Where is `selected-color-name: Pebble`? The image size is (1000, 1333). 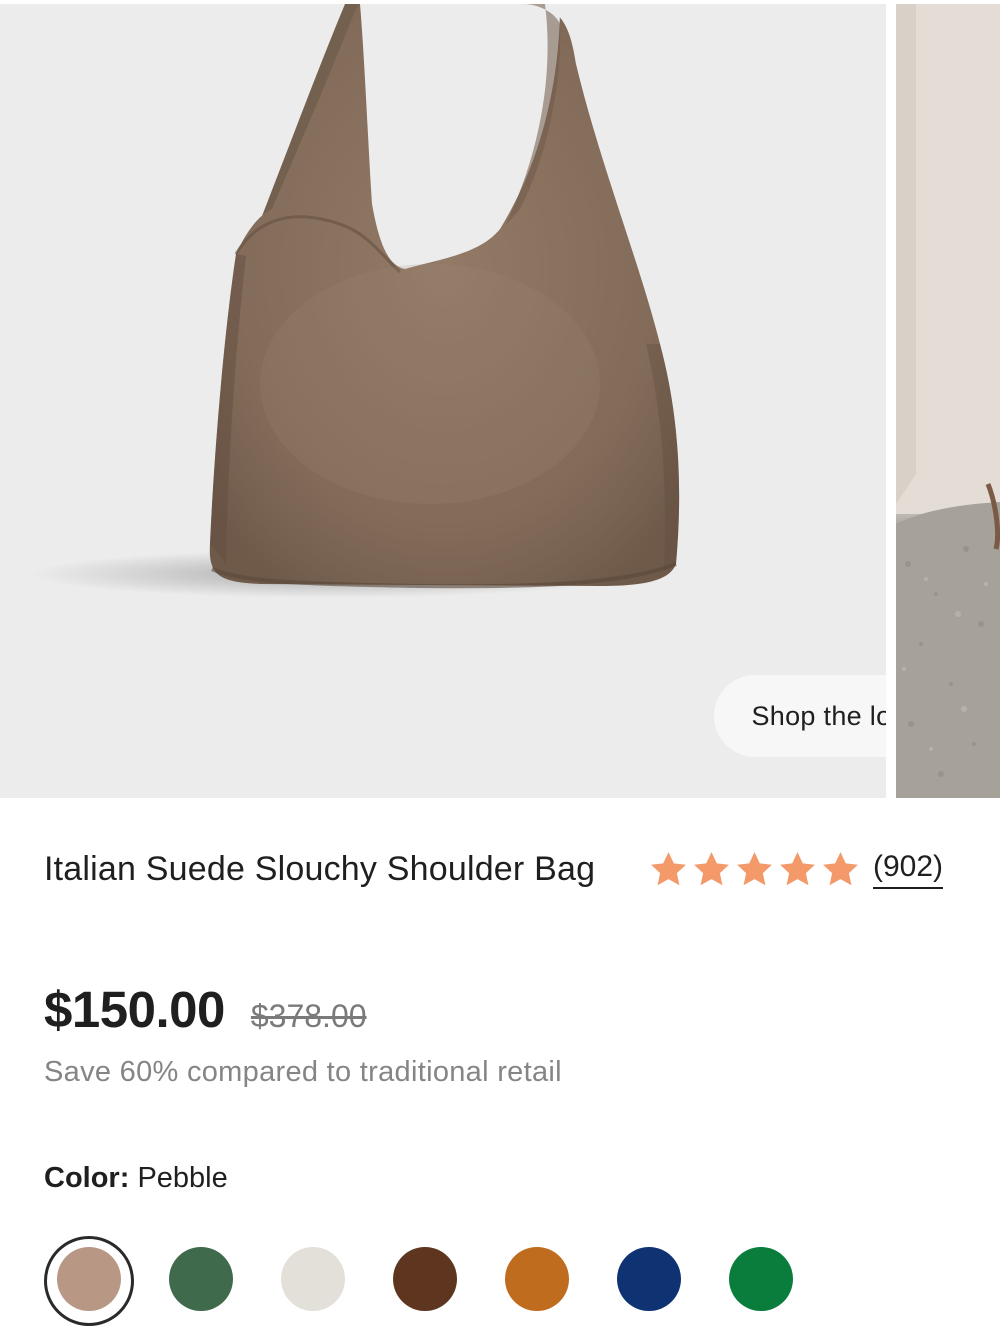
selected-color-name: Pebble is located at coordinates (182, 1178).